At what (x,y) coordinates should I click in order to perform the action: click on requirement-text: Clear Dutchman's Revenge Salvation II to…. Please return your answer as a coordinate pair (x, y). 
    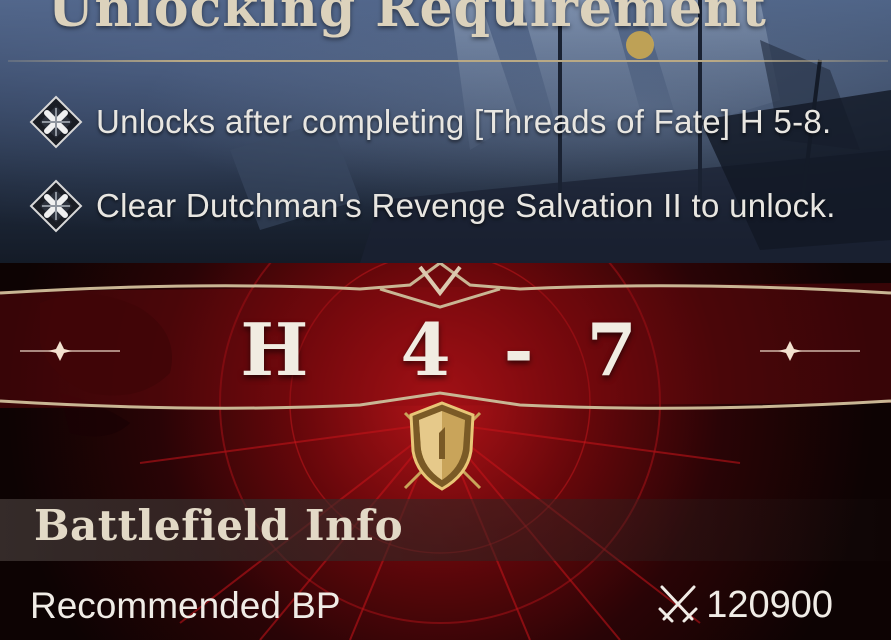
    Looking at the image, I should click on (466, 205).